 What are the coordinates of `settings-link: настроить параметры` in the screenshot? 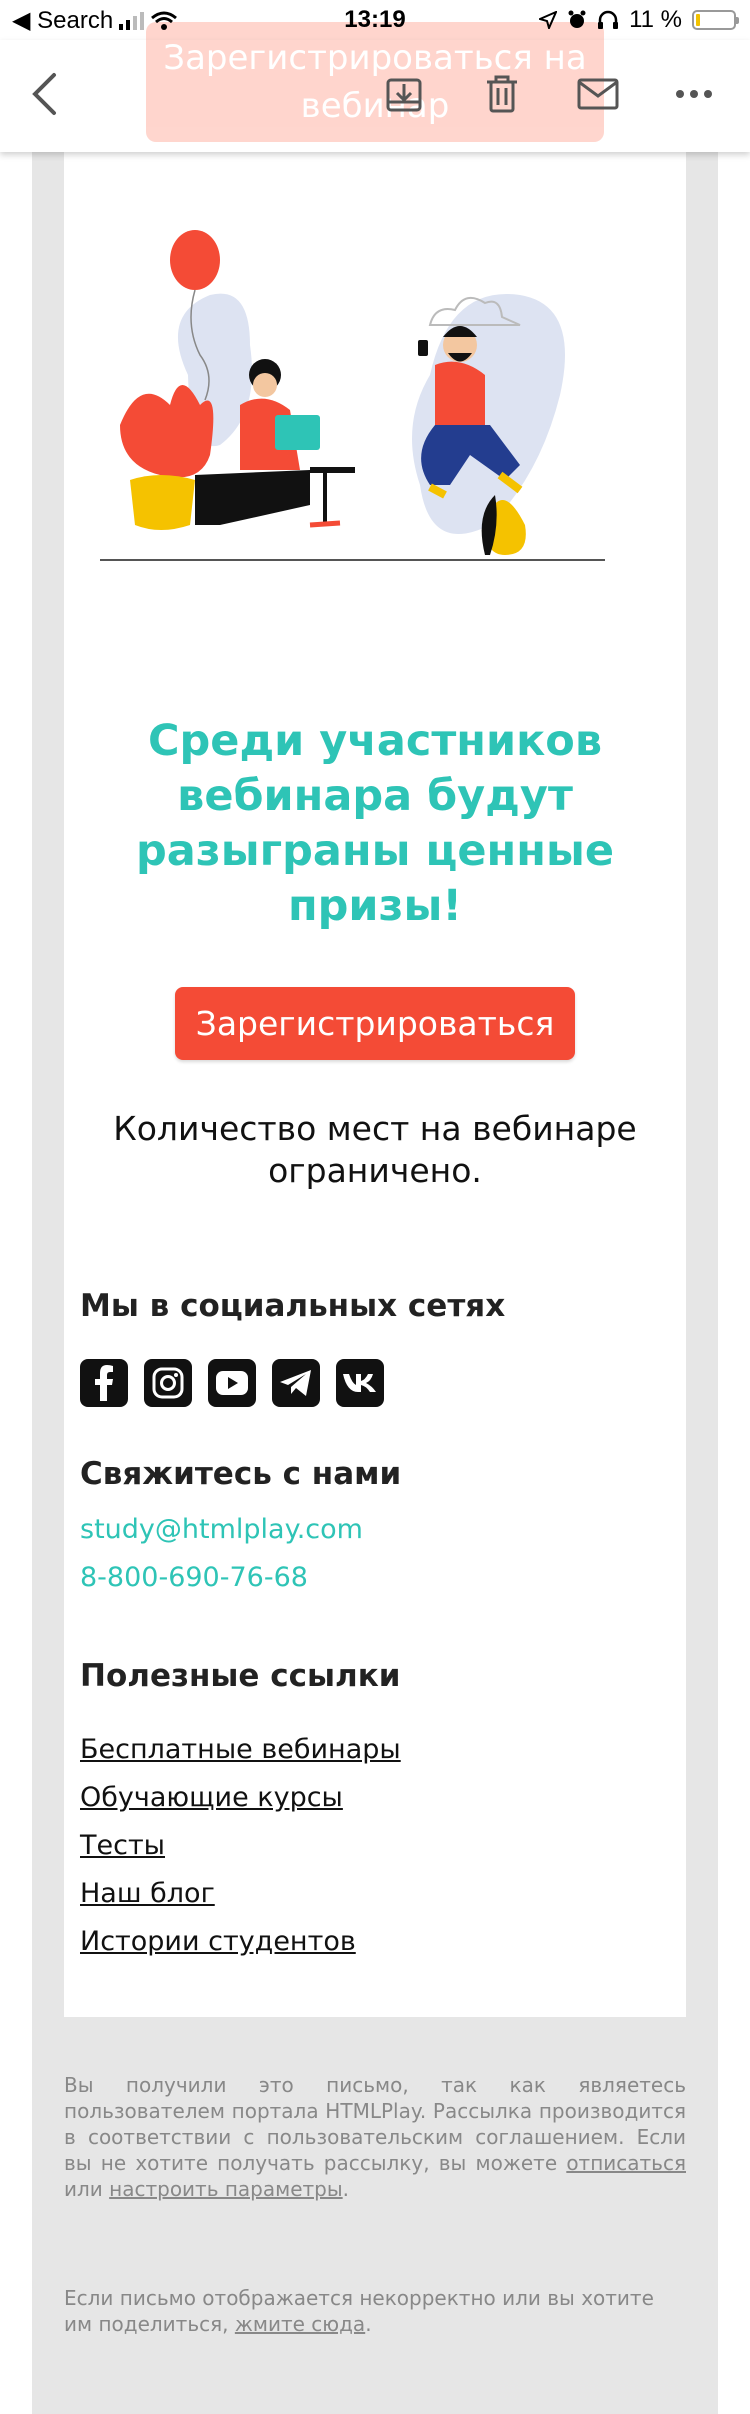 It's located at (226, 2189).